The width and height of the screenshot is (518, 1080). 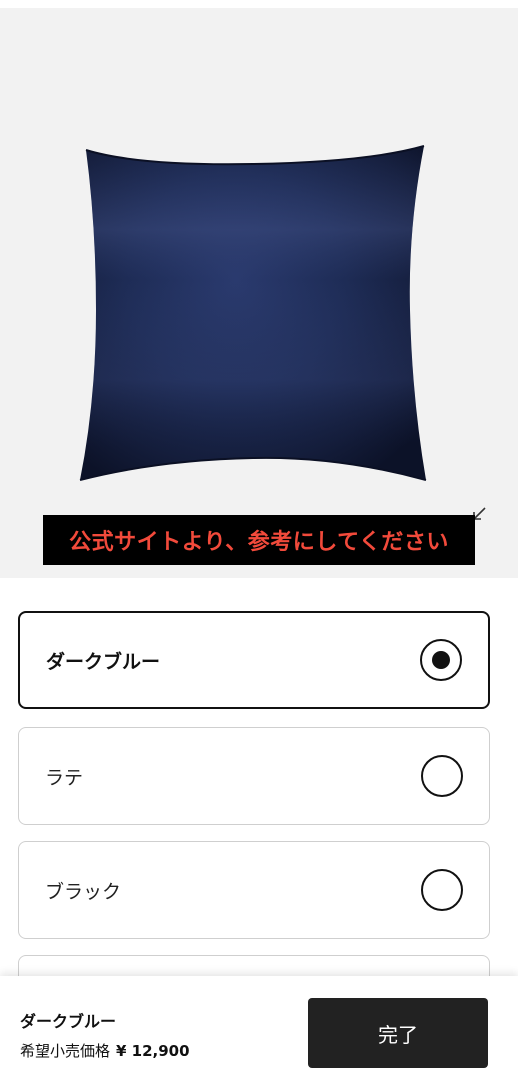 I want to click on price-value: ¥ 12,900, so click(x=153, y=1051).